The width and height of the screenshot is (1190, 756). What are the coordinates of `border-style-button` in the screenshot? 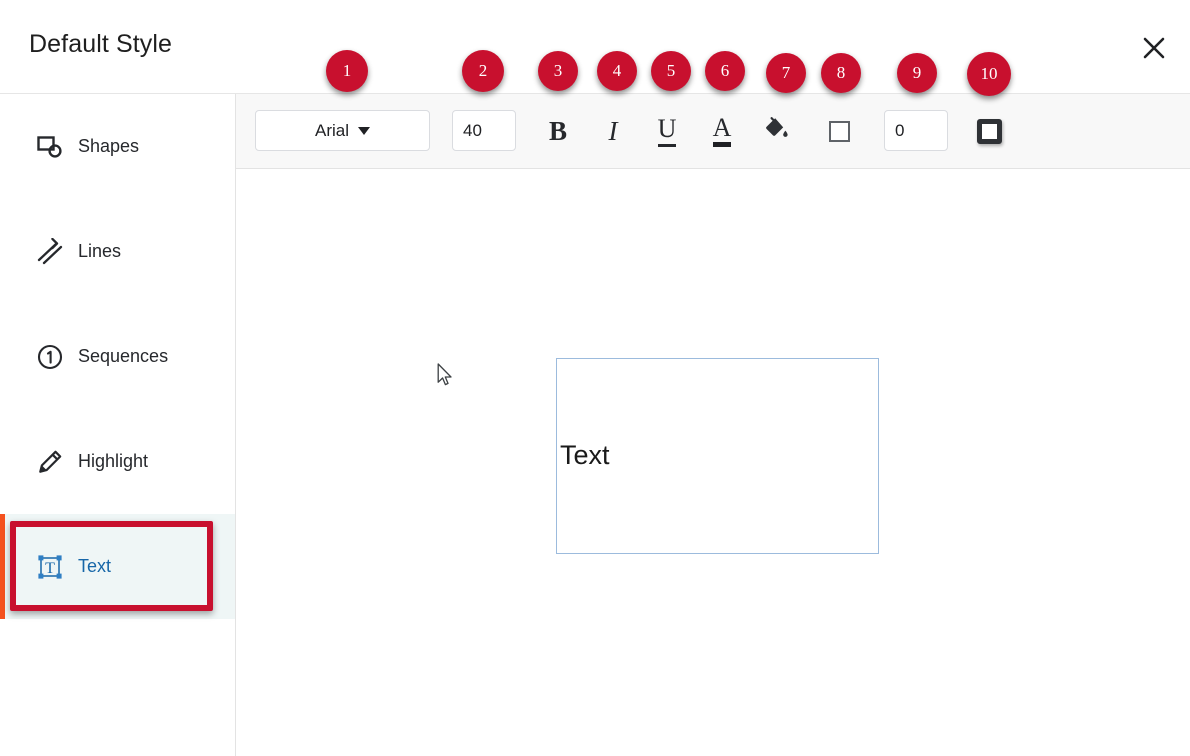 It's located at (989, 131).